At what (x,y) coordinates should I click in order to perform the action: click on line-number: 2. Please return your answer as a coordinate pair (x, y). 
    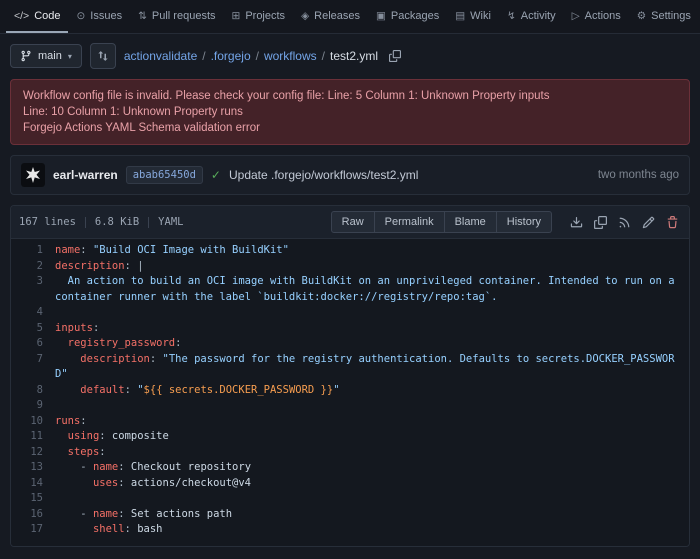
    Looking at the image, I should click on (33, 267).